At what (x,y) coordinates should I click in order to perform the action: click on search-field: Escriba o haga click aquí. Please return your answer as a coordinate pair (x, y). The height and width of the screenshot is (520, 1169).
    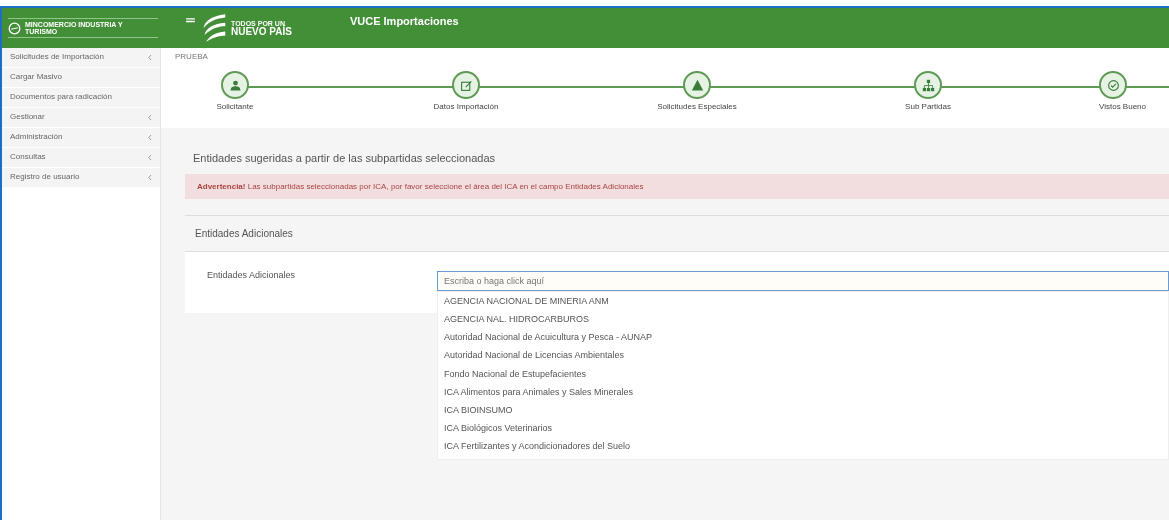
    Looking at the image, I should click on (803, 281).